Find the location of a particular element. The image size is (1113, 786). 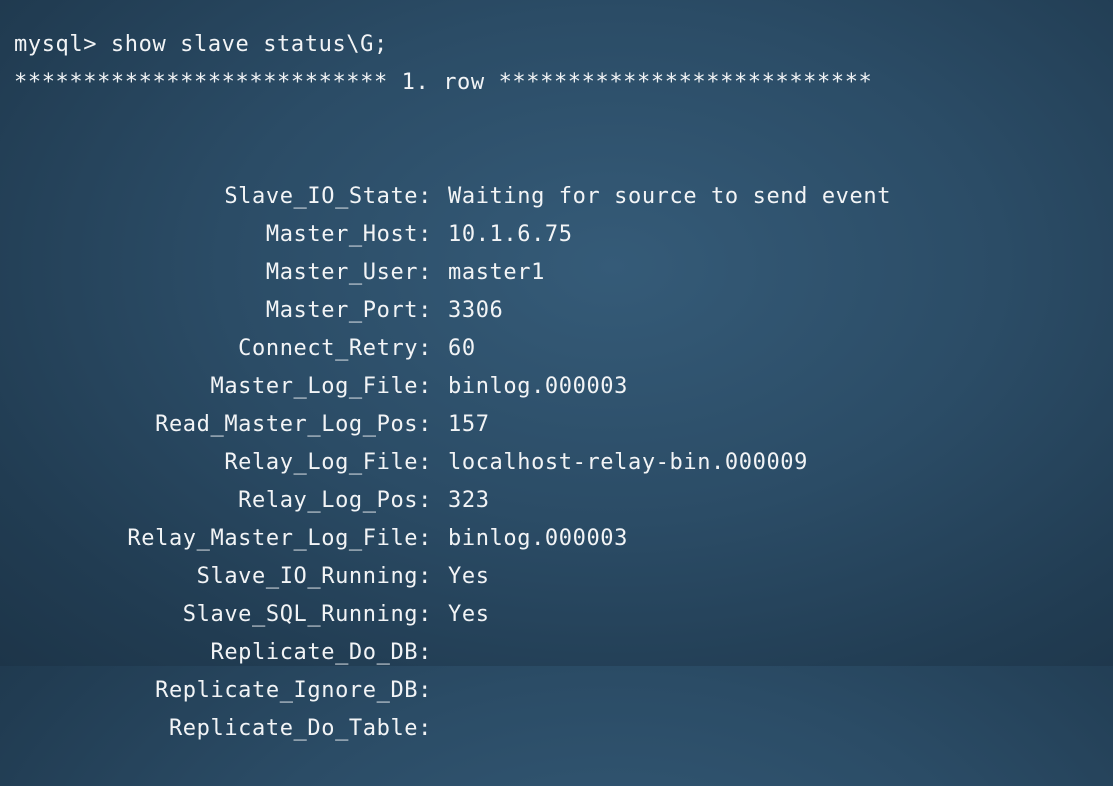

status-field-read-master-log-pos: Read_Master_Log_Pos: 157 is located at coordinates (244, 383).